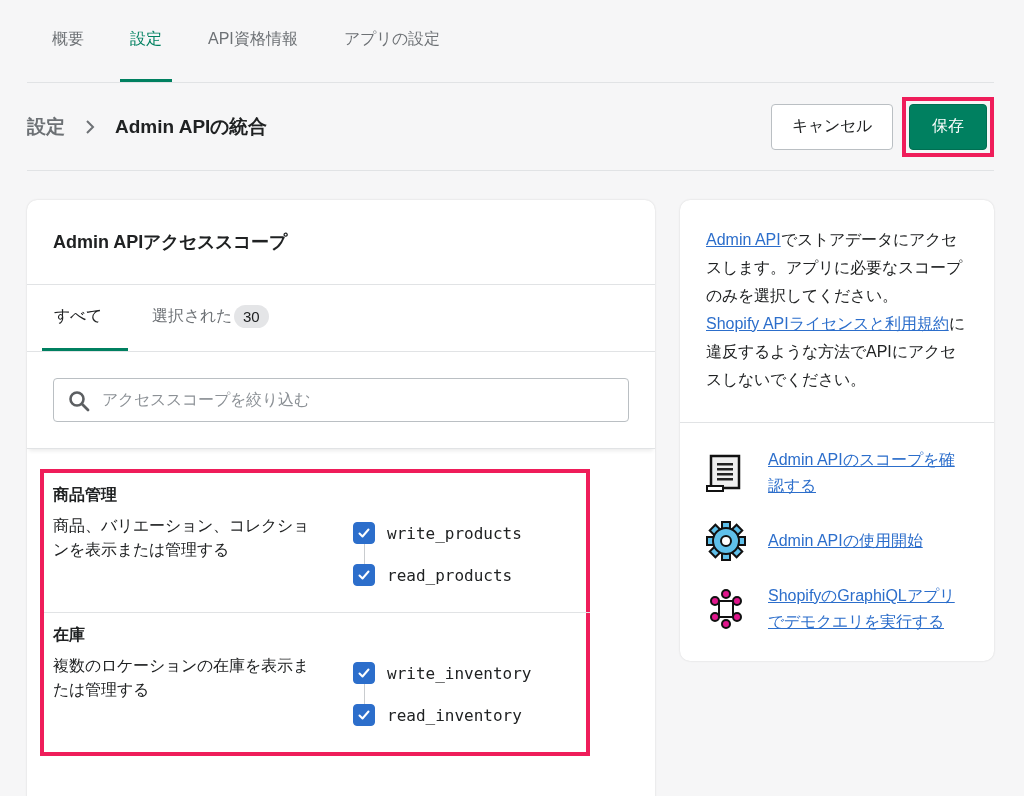 This screenshot has width=1024, height=796. I want to click on resource-link: Admin APIのスコープを確認する, so click(868, 473).